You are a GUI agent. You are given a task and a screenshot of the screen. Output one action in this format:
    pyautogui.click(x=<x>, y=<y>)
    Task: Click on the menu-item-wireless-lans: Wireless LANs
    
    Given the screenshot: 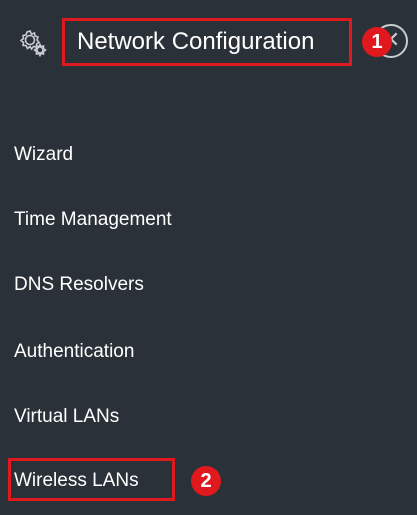 What is the action you would take?
    pyautogui.click(x=76, y=481)
    